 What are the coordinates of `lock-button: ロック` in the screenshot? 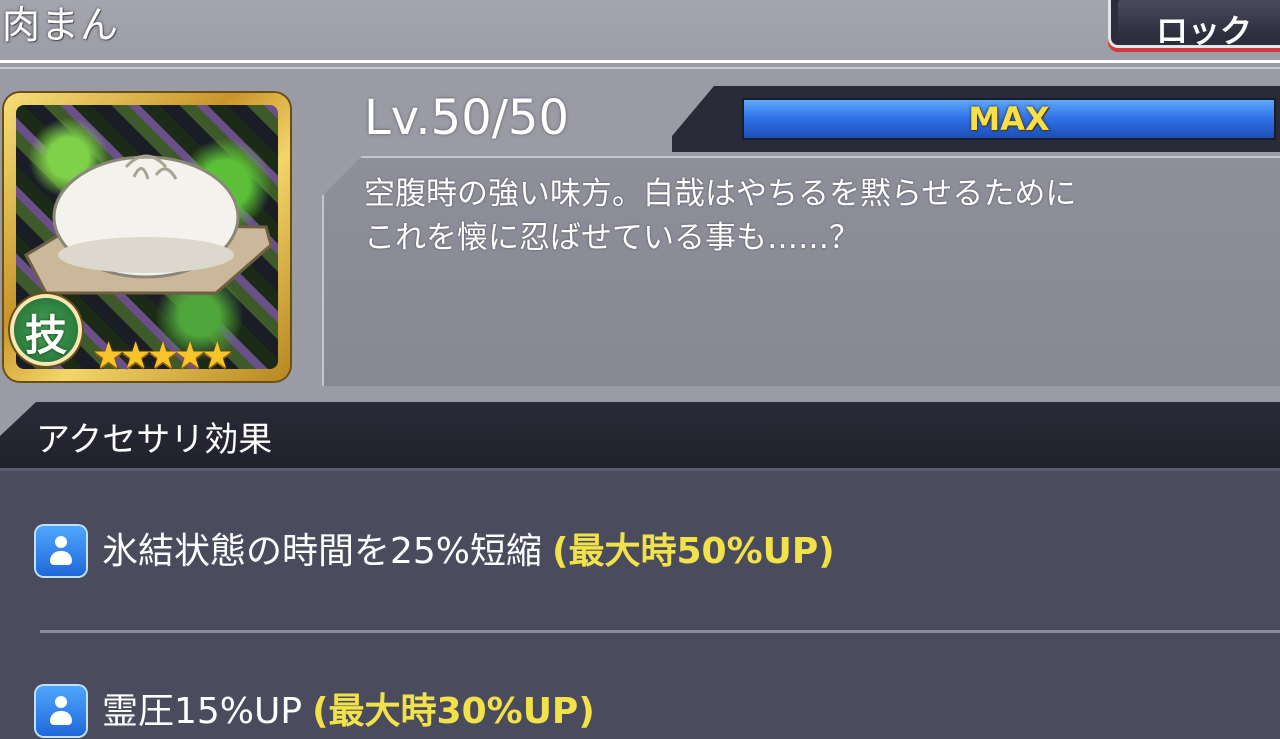 It's located at (1194, 25).